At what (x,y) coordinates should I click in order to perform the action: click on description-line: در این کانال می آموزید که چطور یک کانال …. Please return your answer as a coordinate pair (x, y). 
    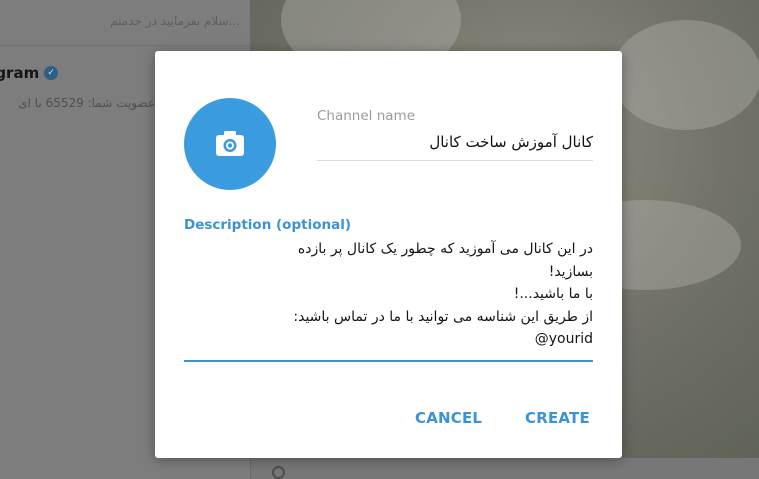
    Looking at the image, I should click on (445, 249).